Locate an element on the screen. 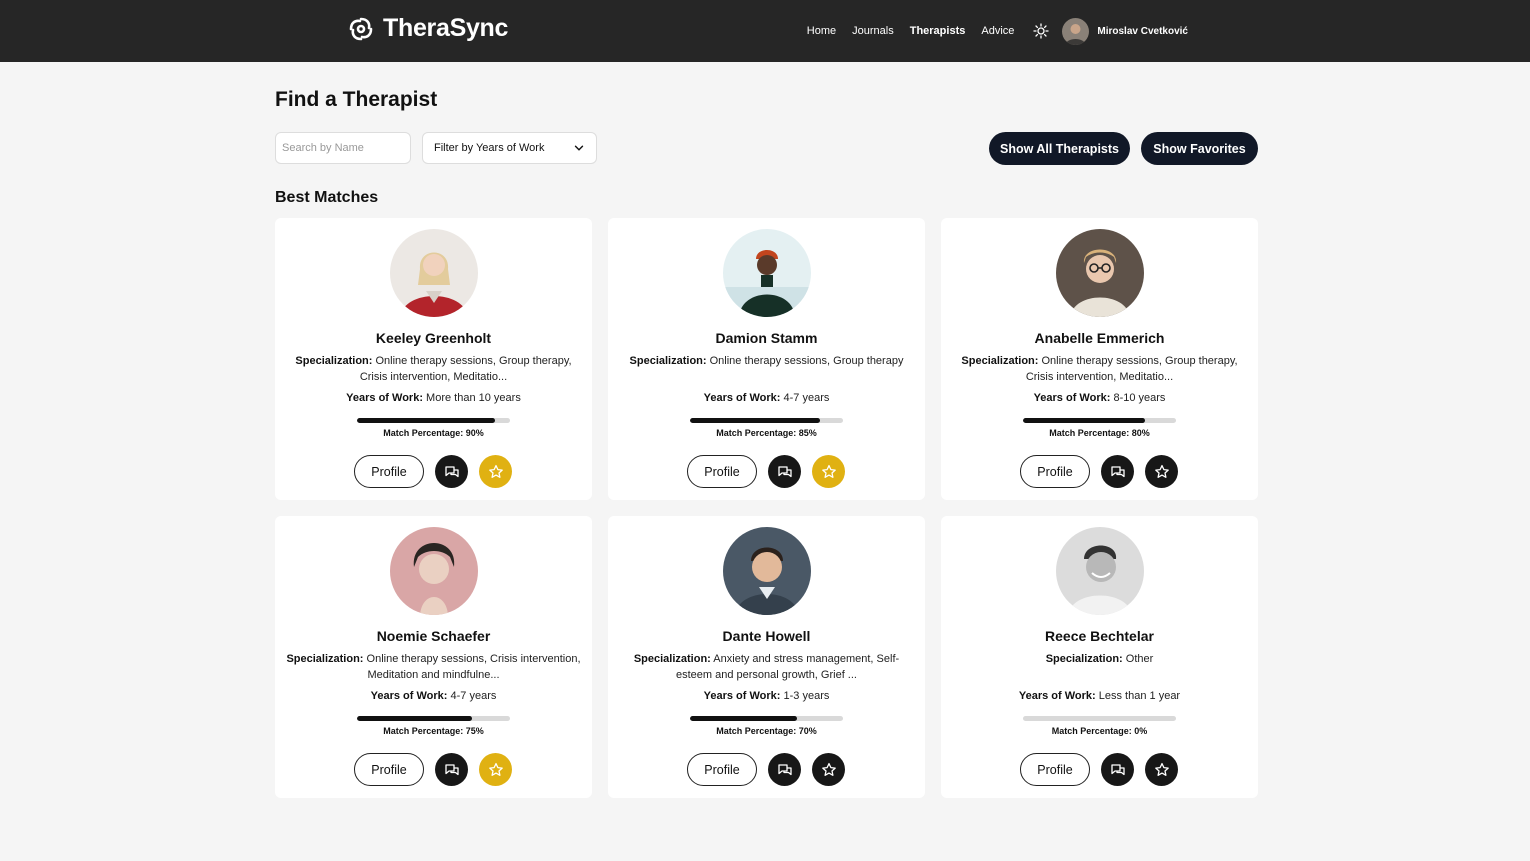 The height and width of the screenshot is (861, 1530). user-avatar is located at coordinates (1076, 31).